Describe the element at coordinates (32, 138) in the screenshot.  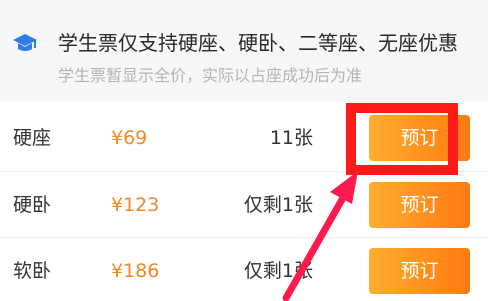
I see `seat-type-label: 硬座` at that location.